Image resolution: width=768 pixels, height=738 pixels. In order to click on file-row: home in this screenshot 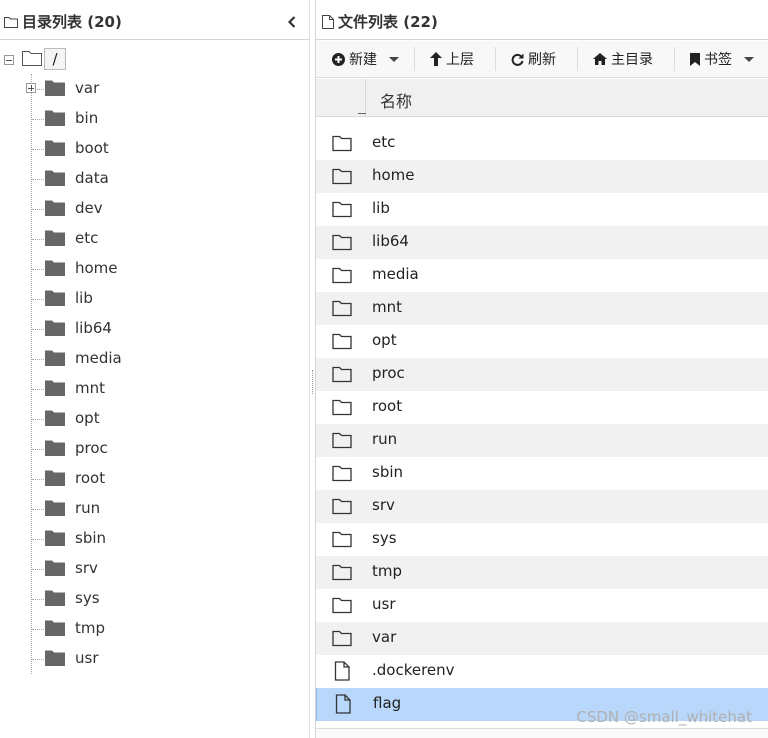, I will do `click(542, 176)`.